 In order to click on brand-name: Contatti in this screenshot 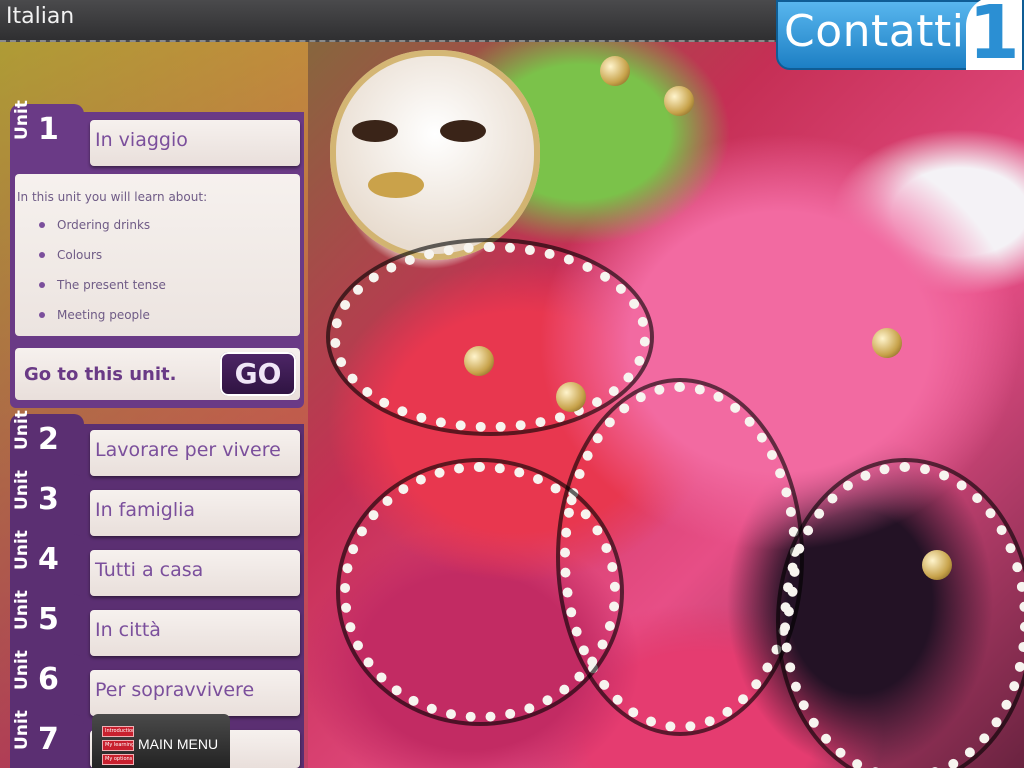, I will do `click(874, 31)`.